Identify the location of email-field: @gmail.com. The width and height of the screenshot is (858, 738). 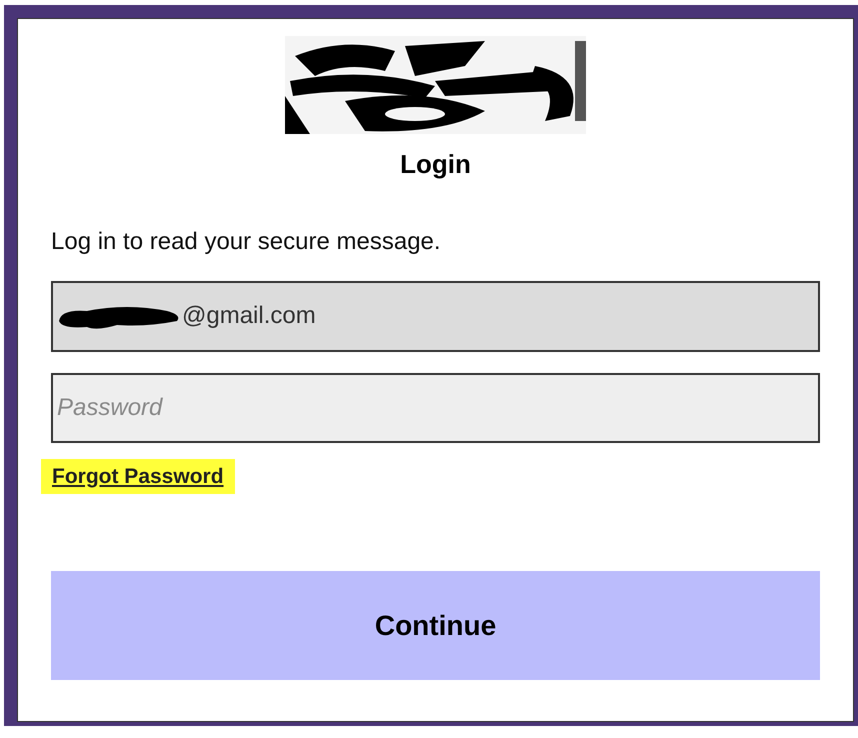
(435, 316).